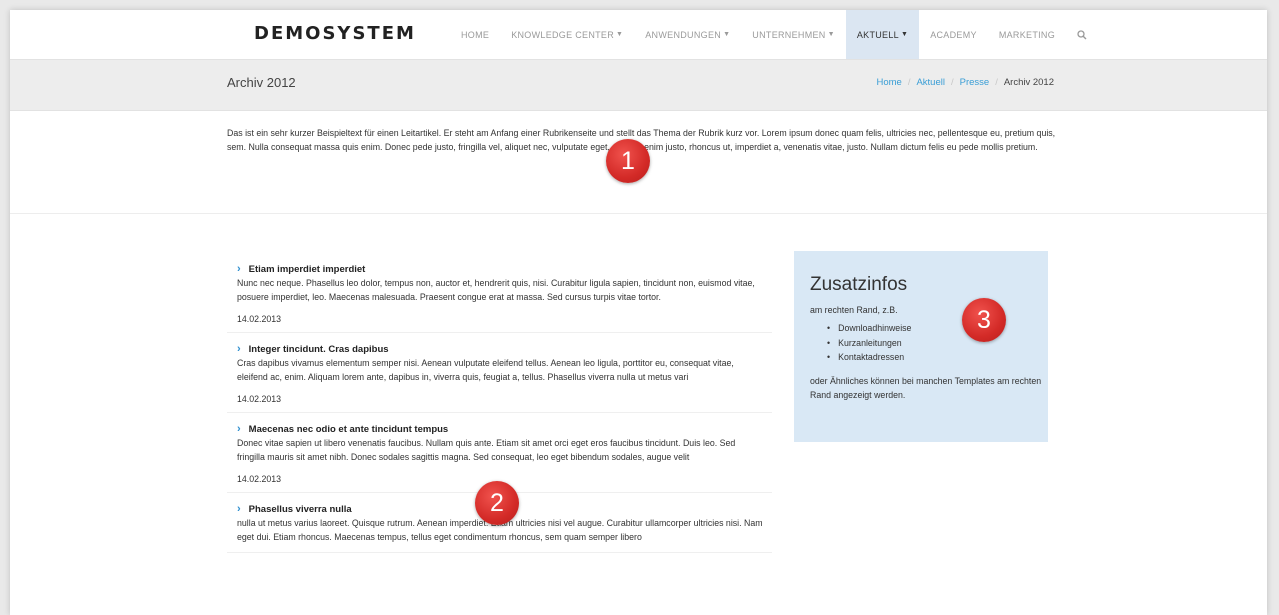 The width and height of the screenshot is (1279, 615). I want to click on nav-label: ACADEMY, so click(953, 34).